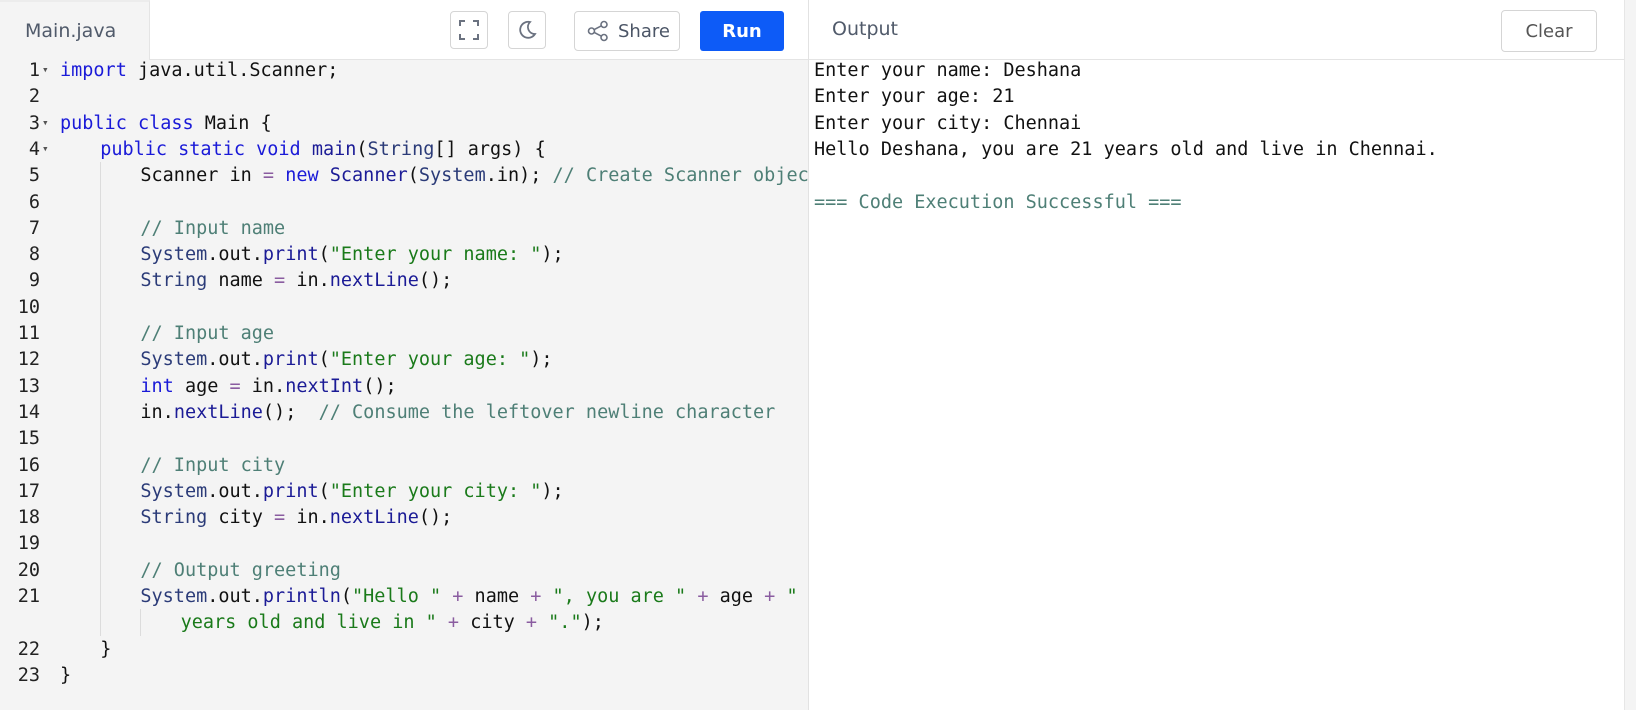 The width and height of the screenshot is (1636, 710). What do you see at coordinates (404, 96) in the screenshot?
I see `code-line: 2` at bounding box center [404, 96].